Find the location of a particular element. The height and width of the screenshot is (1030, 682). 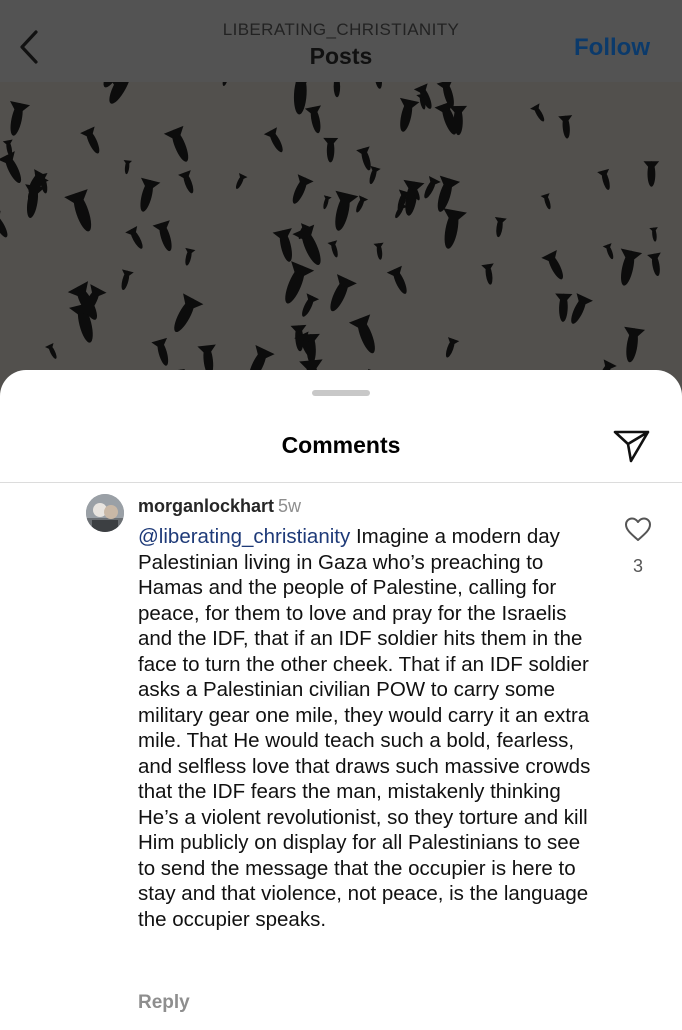

comments-title: Comments is located at coordinates (341, 445).